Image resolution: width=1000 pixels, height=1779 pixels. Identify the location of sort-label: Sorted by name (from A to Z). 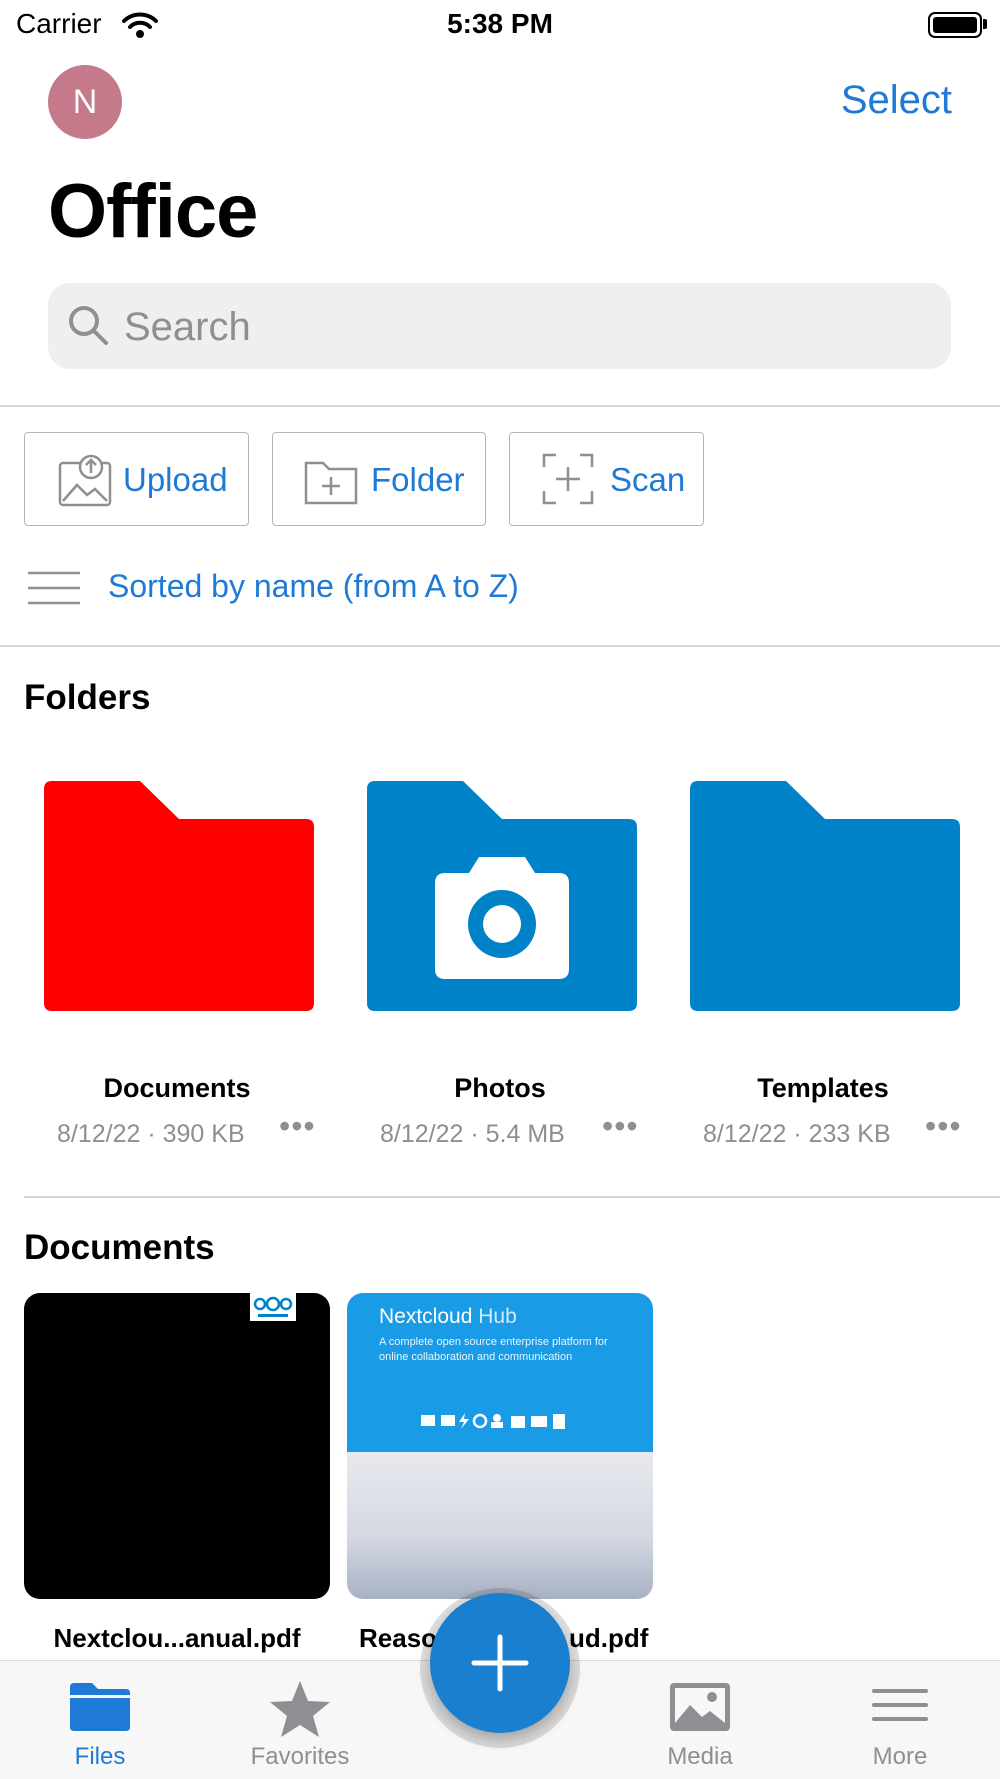
(313, 586).